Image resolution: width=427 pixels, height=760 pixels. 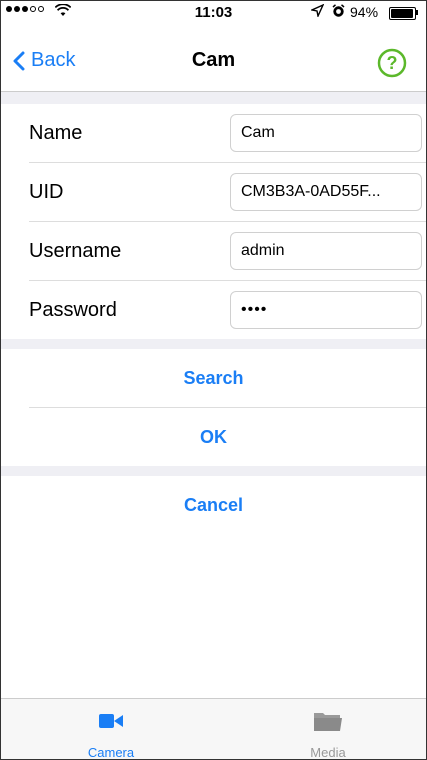 What do you see at coordinates (213, 251) in the screenshot?
I see `form-row-username: Username admin` at bounding box center [213, 251].